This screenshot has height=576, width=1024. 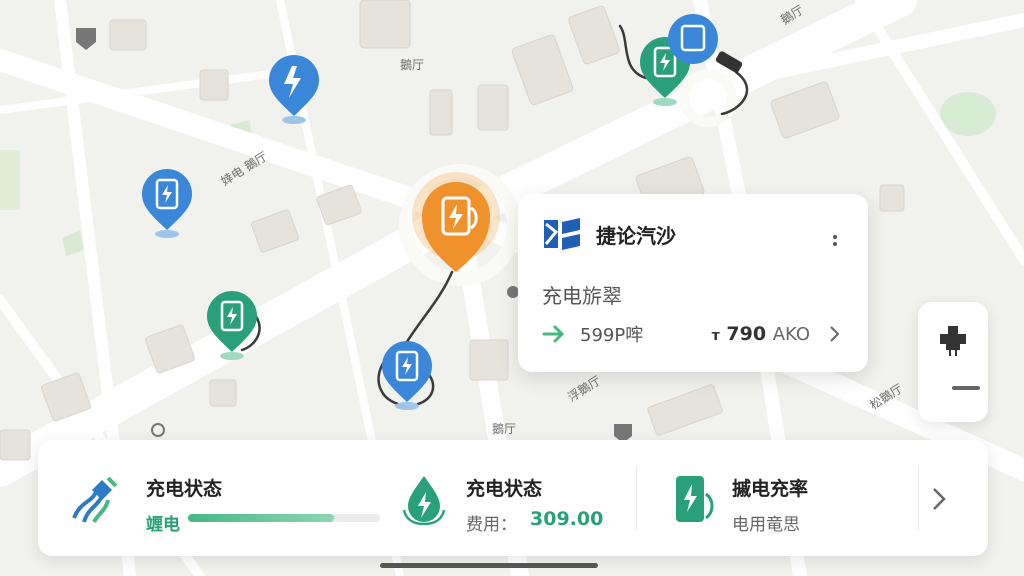 What do you see at coordinates (693, 283) in the screenshot?
I see `station-info-card: 捷论汽沙 充电旂翠 599P哰 ᴛ 790 AKO` at bounding box center [693, 283].